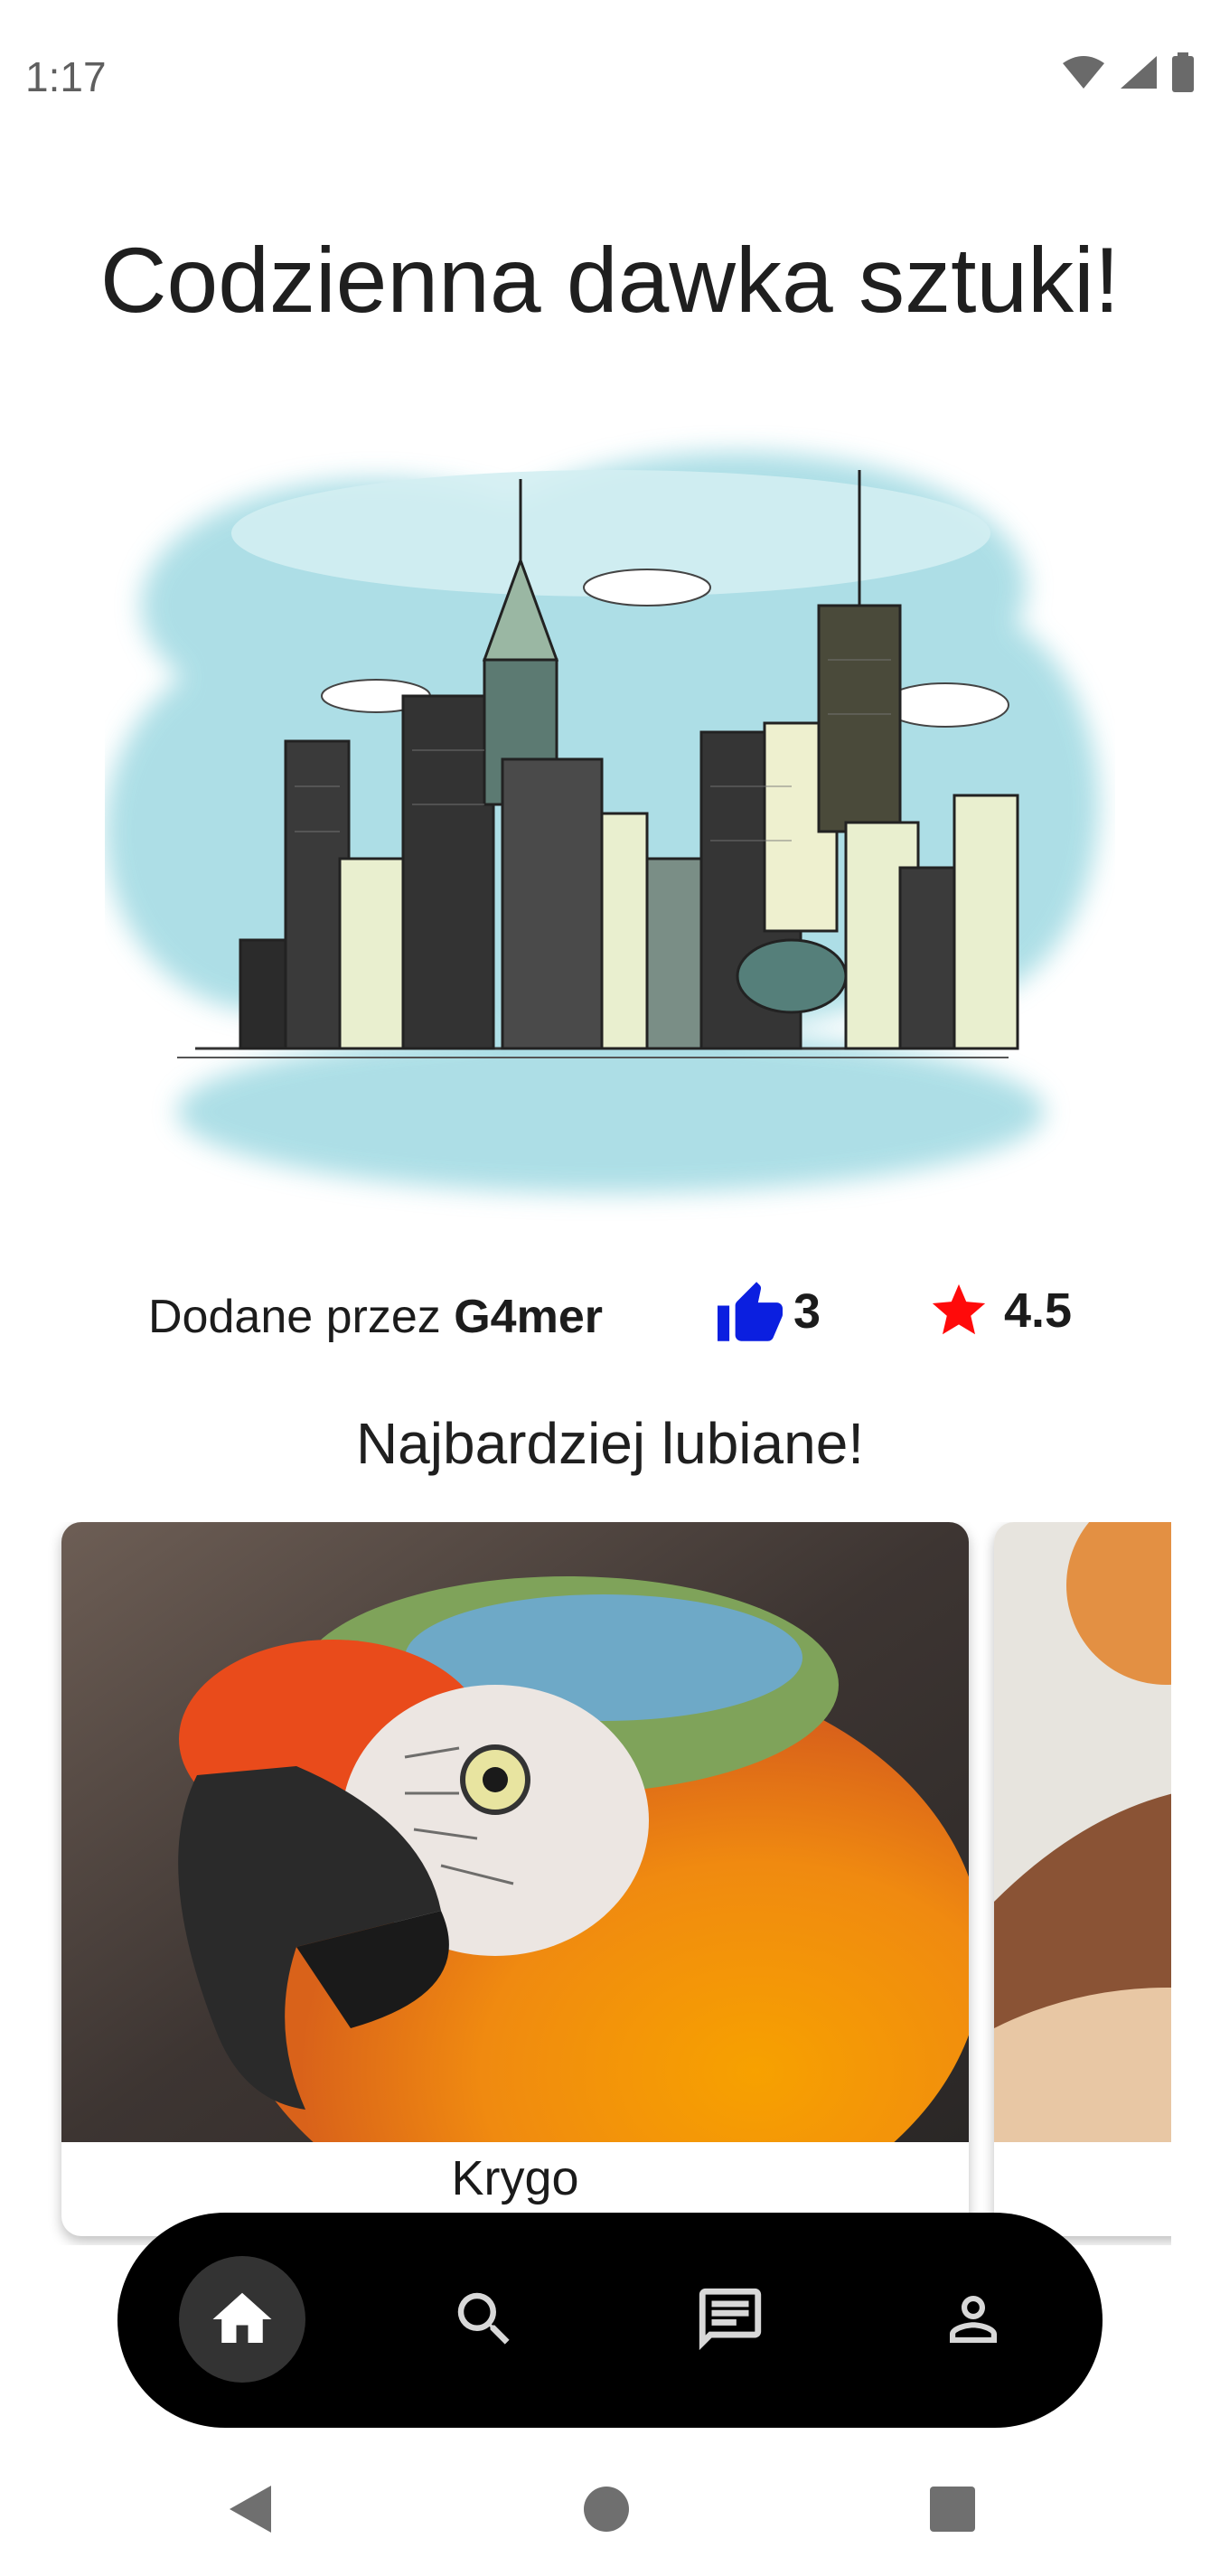 This screenshot has width=1220, height=2576. I want to click on search-icon, so click(483, 2319).